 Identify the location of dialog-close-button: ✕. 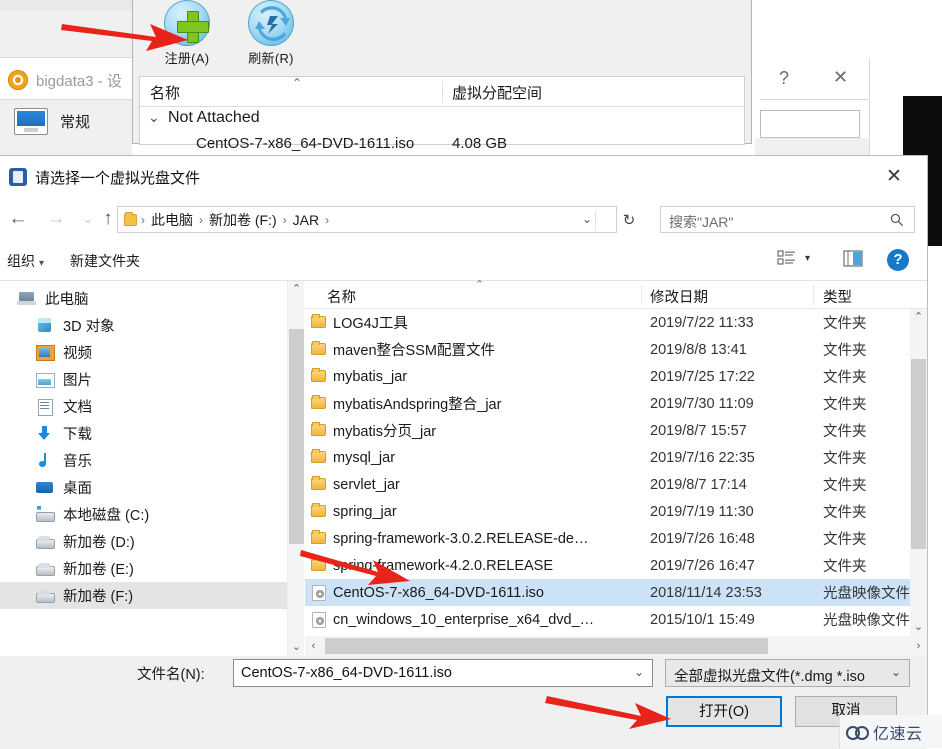
(894, 177).